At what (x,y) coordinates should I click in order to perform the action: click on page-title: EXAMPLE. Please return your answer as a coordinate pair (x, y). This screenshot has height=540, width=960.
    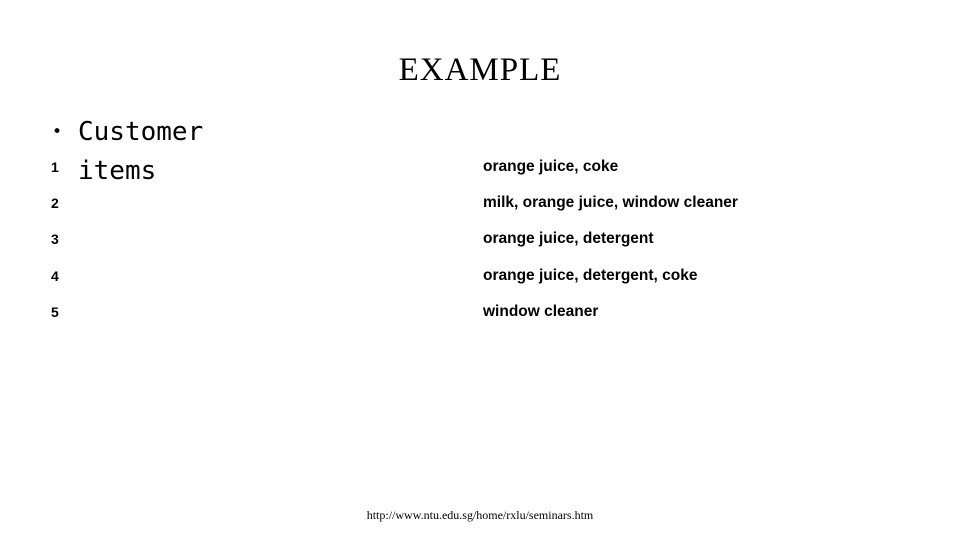
    Looking at the image, I should click on (480, 70).